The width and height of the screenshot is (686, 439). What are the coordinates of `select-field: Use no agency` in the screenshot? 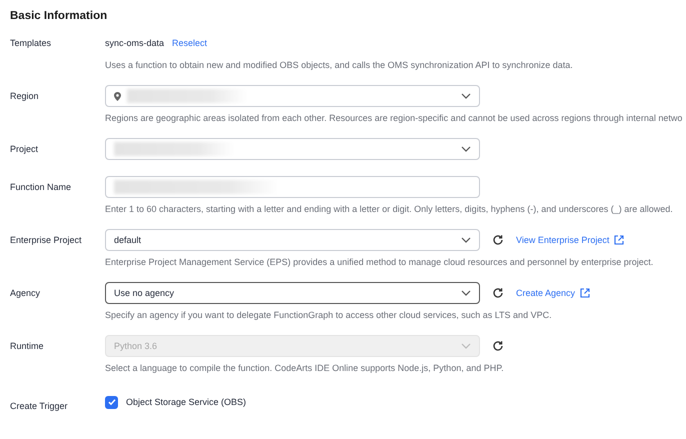 It's located at (292, 293).